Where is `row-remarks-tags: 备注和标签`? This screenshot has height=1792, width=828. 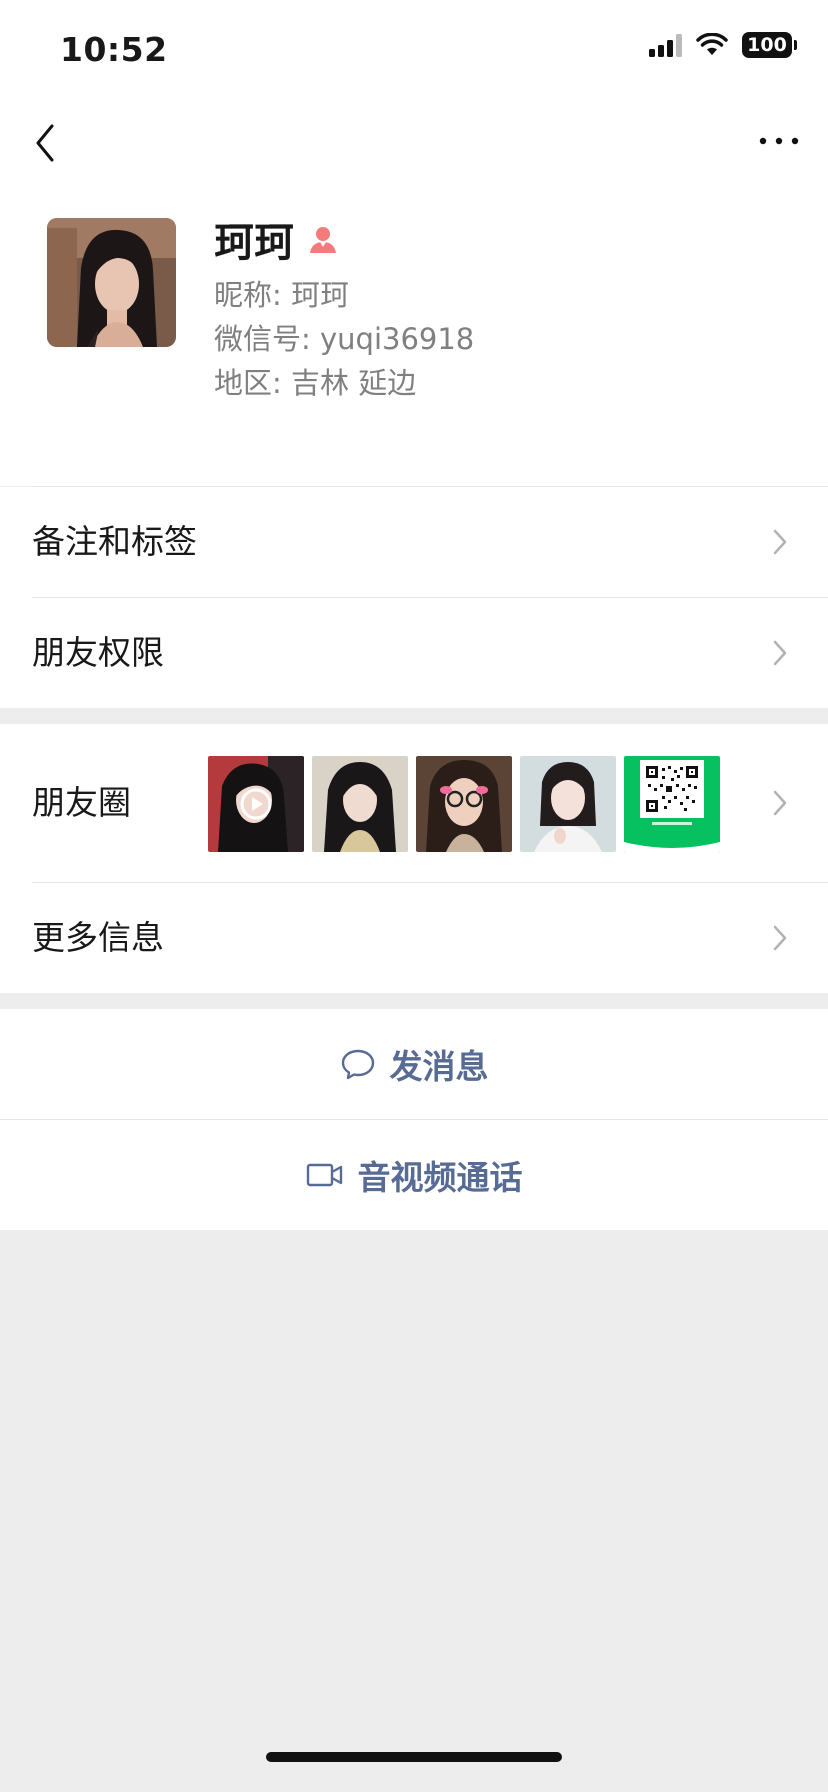 row-remarks-tags: 备注和标签 is located at coordinates (414, 542).